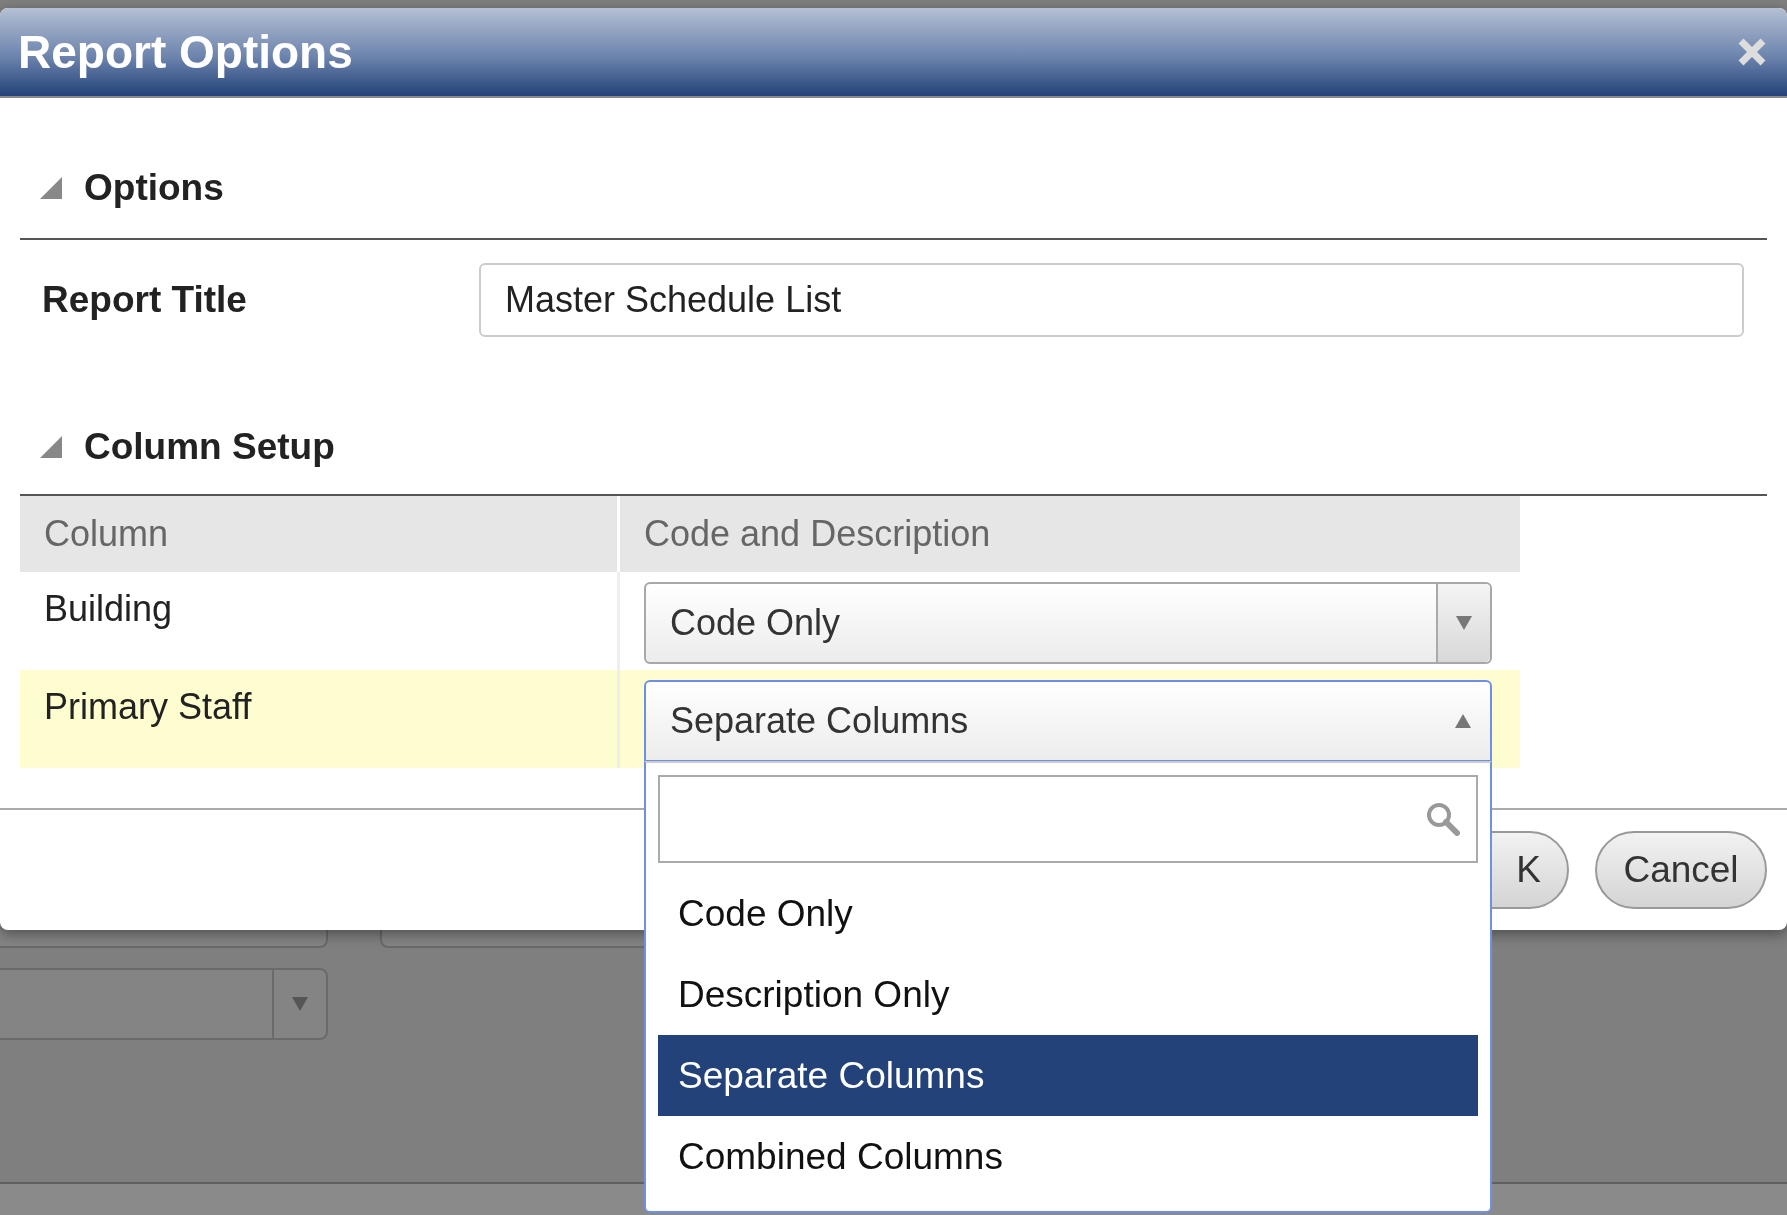 The image size is (1787, 1215). What do you see at coordinates (1068, 721) in the screenshot?
I see `dropdown-select: Separate Columns` at bounding box center [1068, 721].